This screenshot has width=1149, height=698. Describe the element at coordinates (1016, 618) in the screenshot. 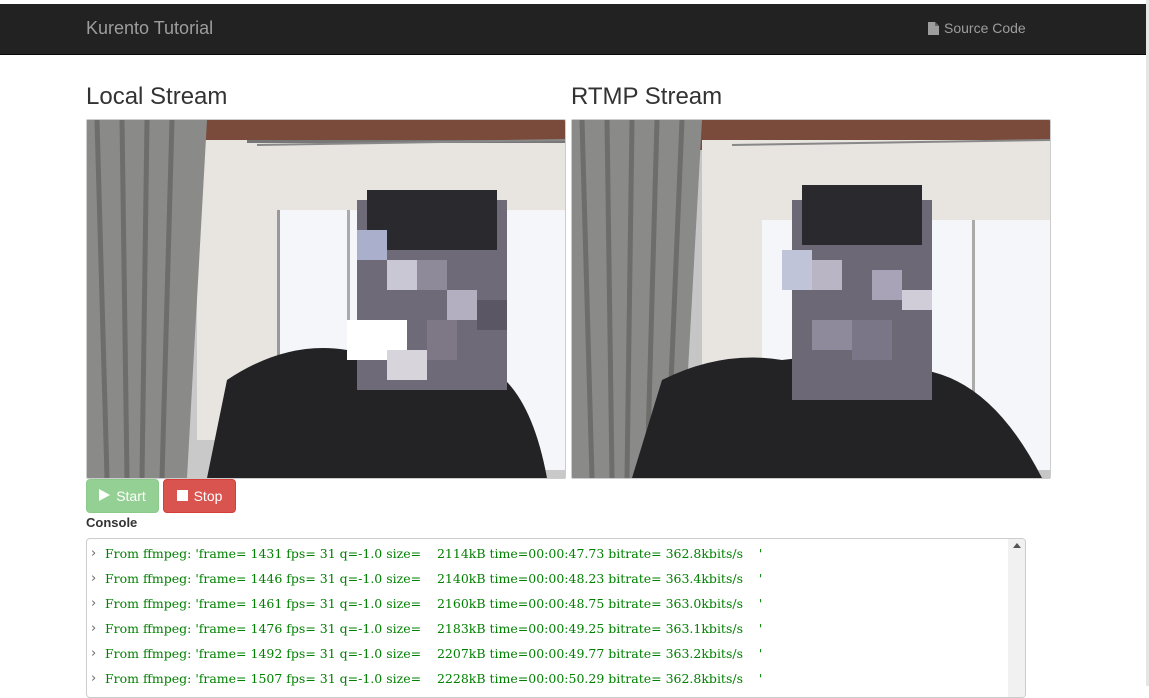

I see `console-scrollbar` at that location.